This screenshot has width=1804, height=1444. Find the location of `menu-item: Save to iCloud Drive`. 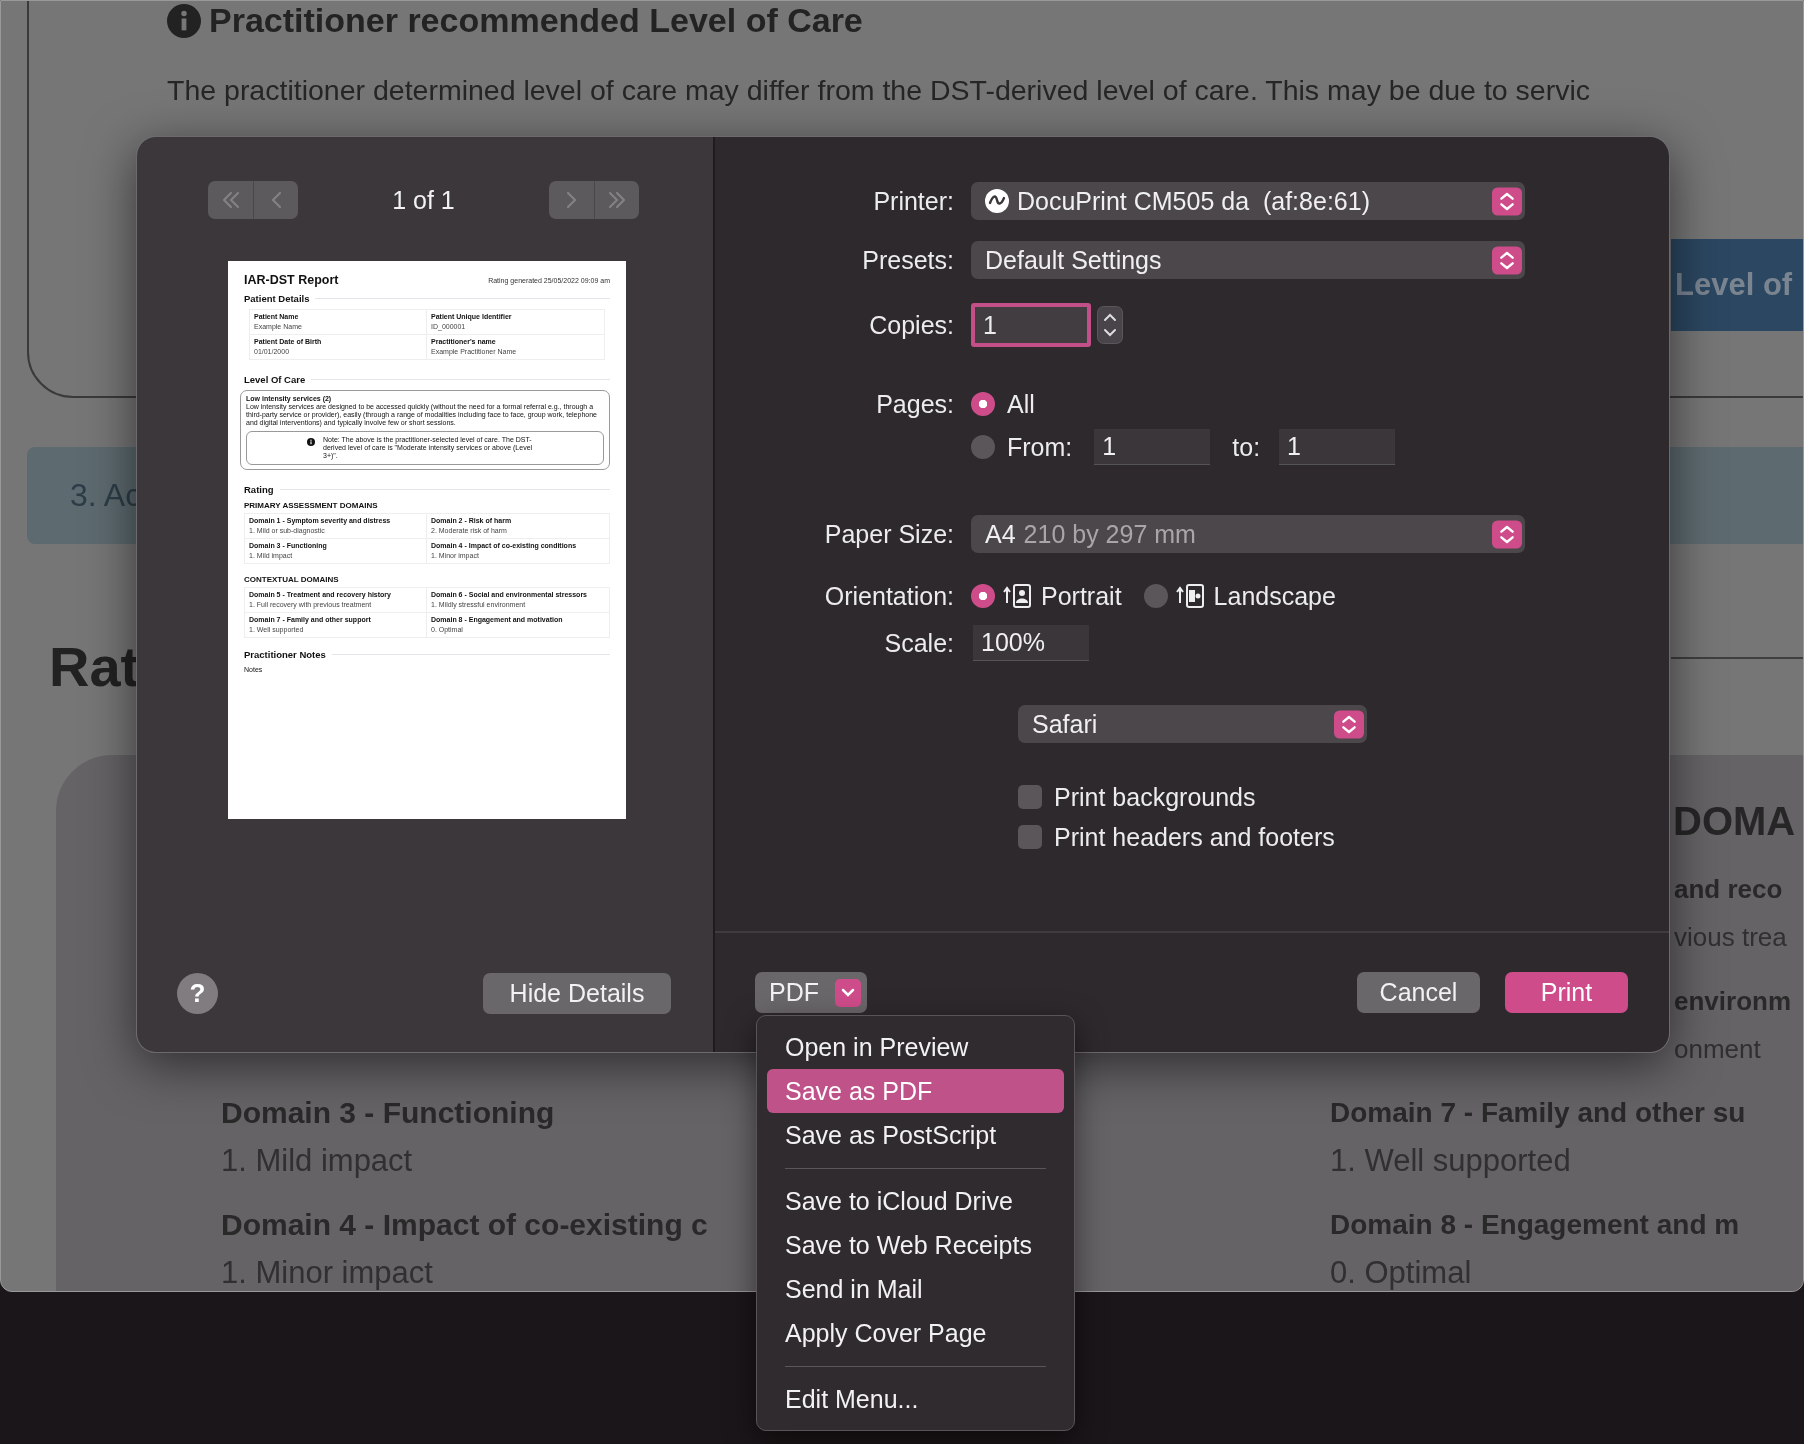

menu-item: Save to iCloud Drive is located at coordinates (915, 1201).